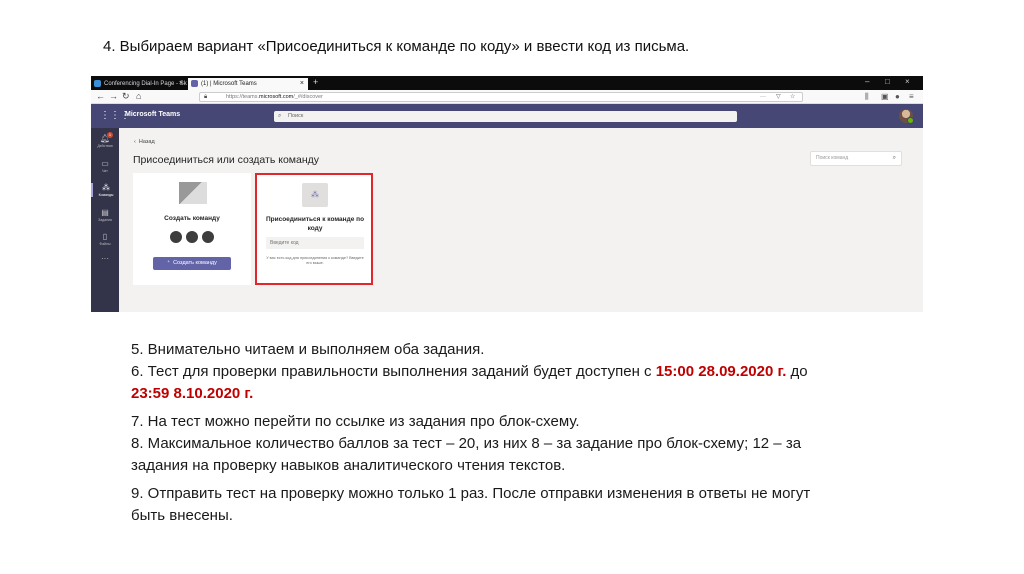  I want to click on lock-icon: 🔒︎, so click(206, 97).